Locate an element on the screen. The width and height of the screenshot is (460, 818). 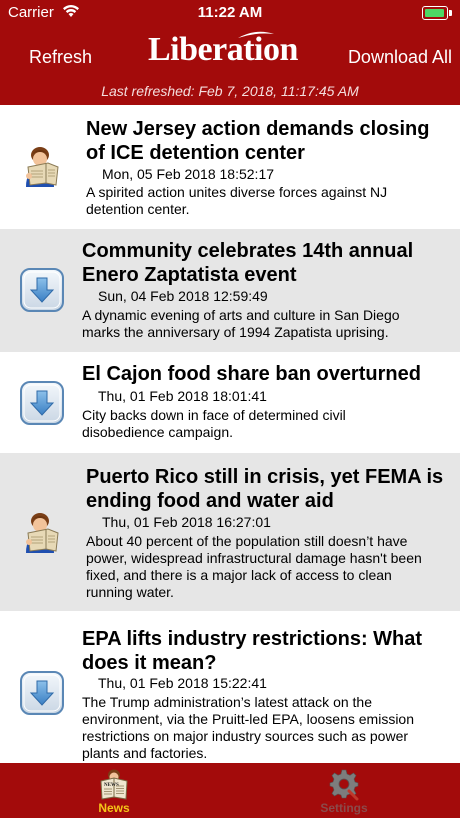
tab-news-label: News is located at coordinates (114, 808).